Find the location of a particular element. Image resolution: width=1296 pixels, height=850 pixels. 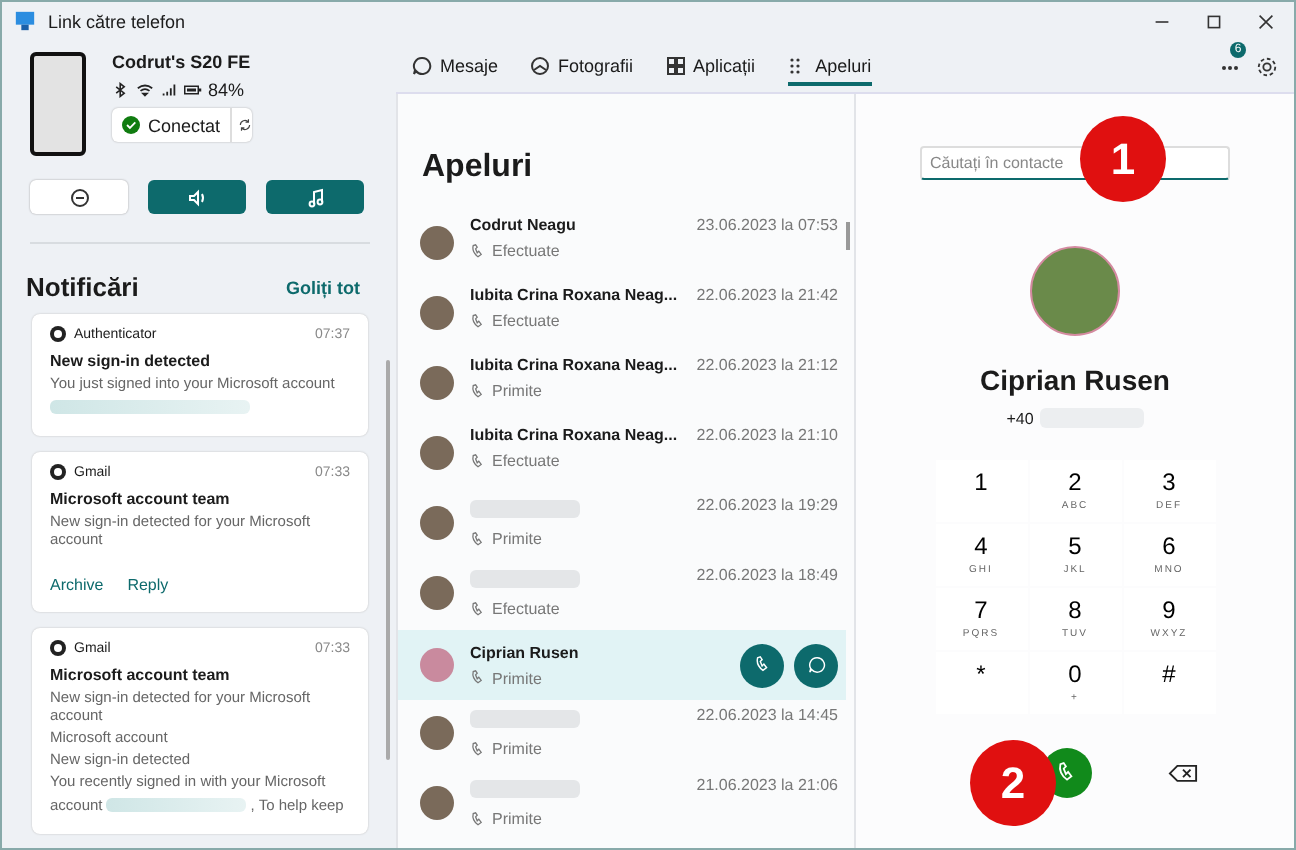

check-icon is located at coordinates (131, 125).